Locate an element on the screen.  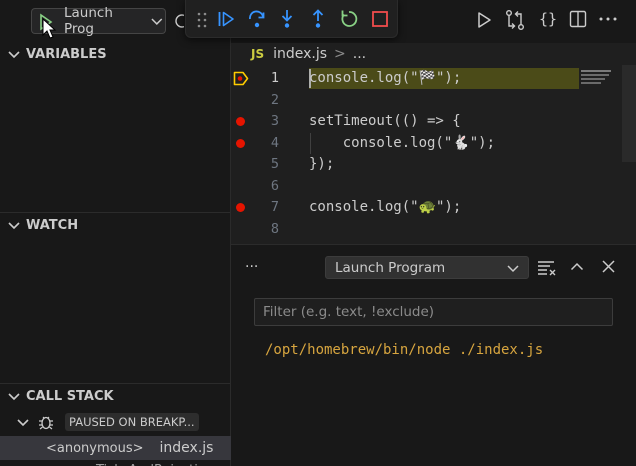
restart-icon is located at coordinates (349, 19).